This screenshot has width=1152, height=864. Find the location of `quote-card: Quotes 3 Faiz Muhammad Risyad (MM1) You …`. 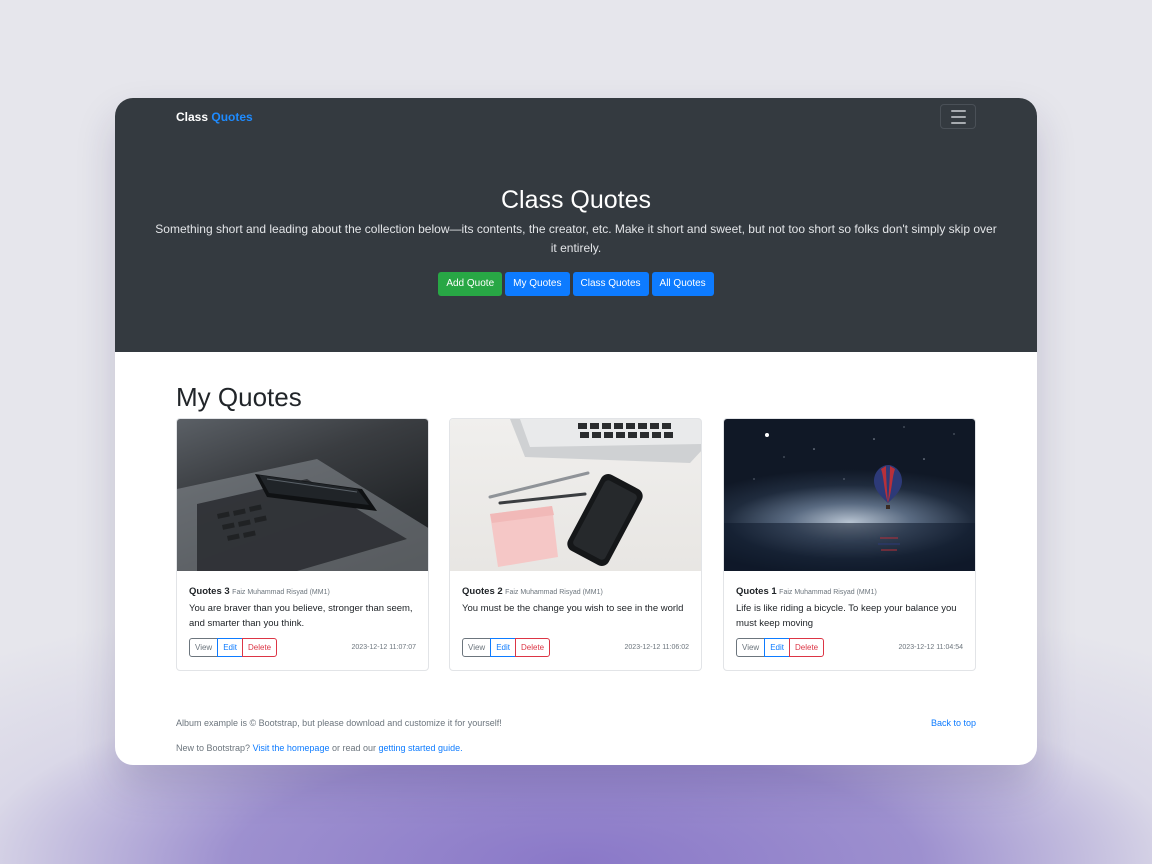

quote-card: Quotes 3 Faiz Muhammad Risyad (MM1) You … is located at coordinates (302, 544).